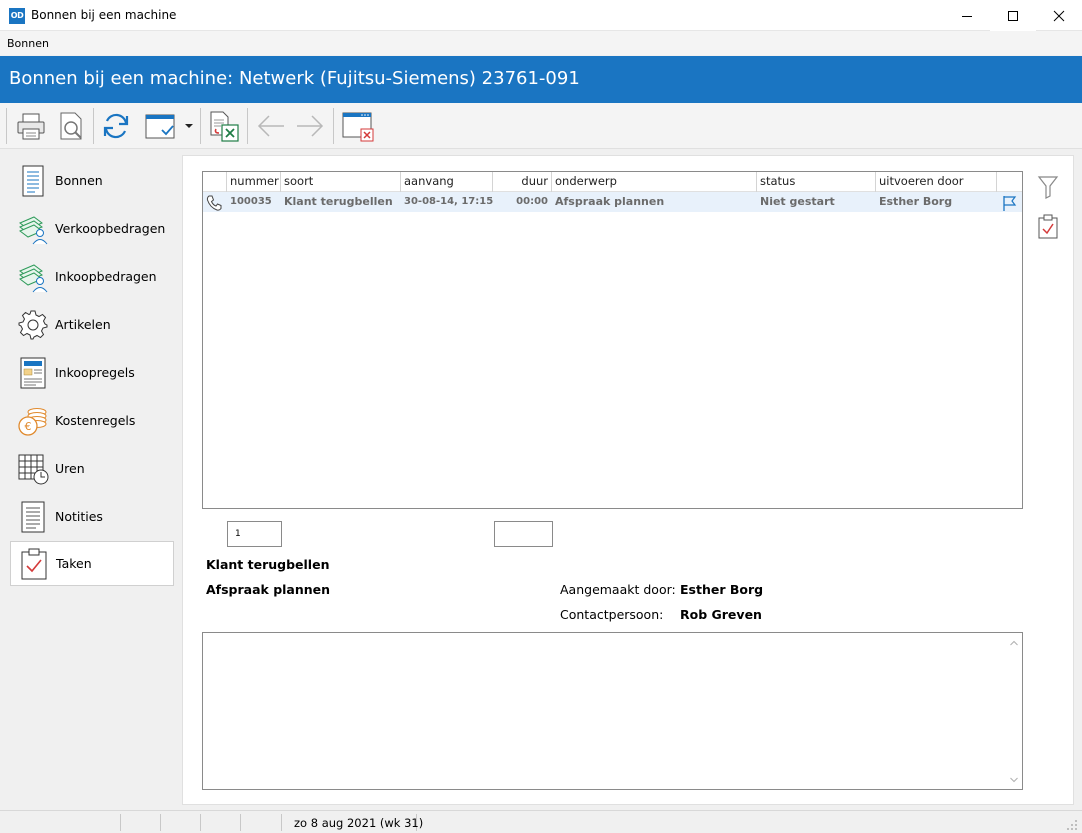  I want to click on forward-arrow-icon, so click(310, 126).